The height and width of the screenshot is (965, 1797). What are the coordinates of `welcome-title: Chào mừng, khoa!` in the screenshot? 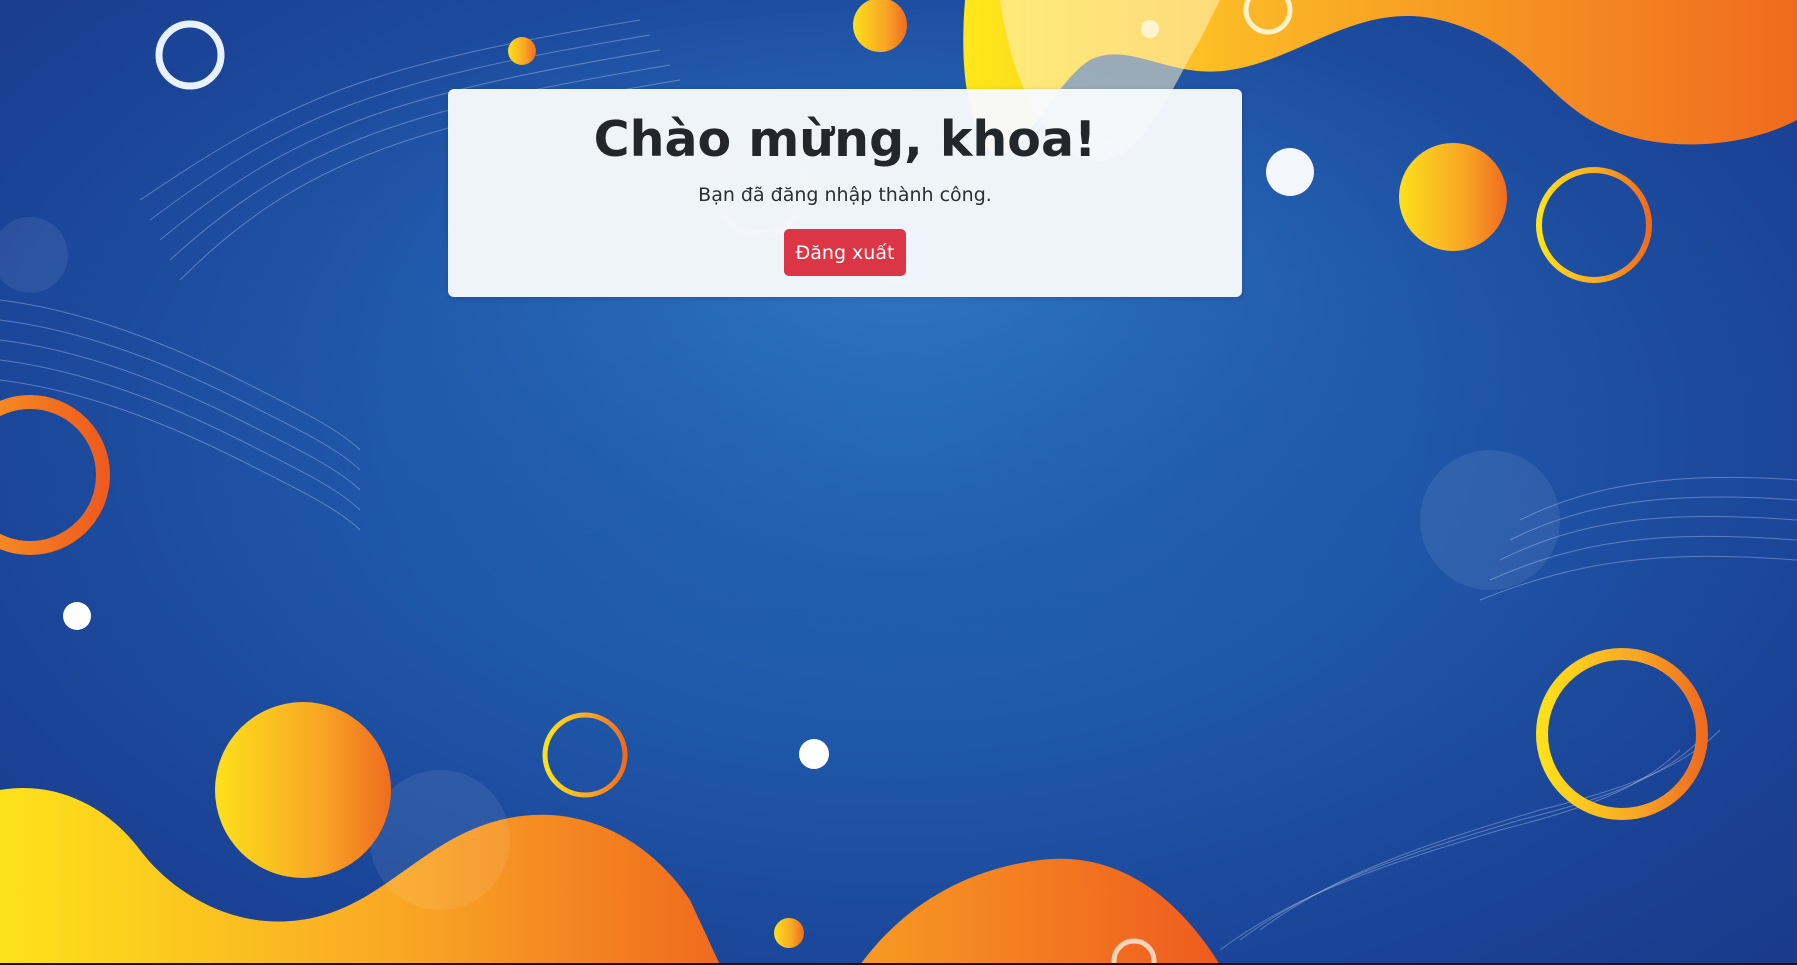 It's located at (845, 139).